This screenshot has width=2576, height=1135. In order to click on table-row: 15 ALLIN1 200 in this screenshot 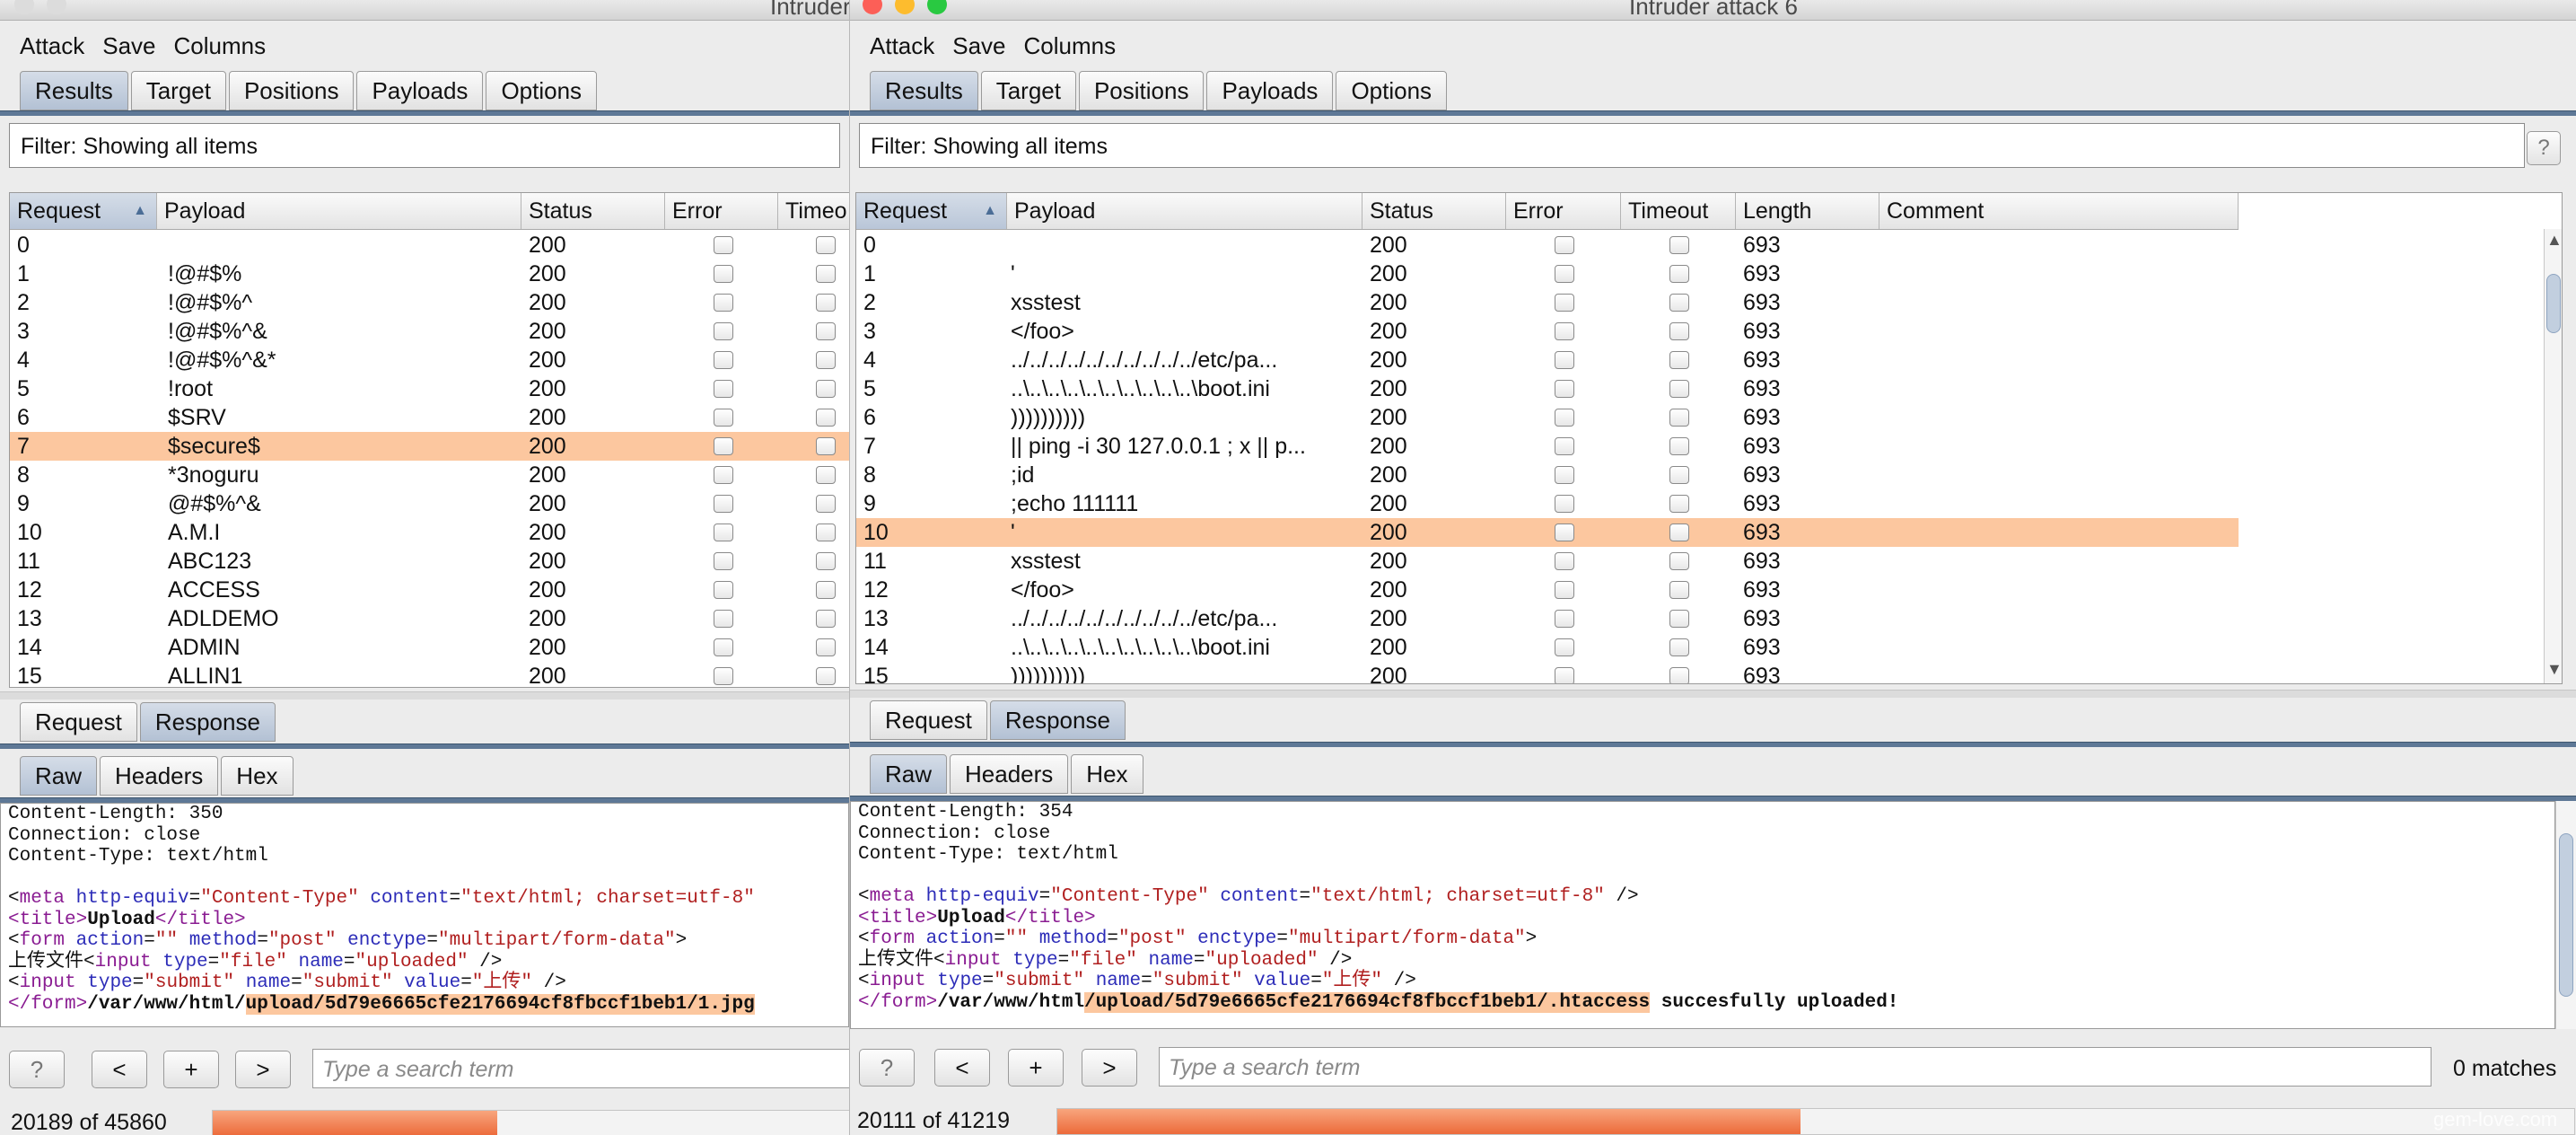, I will do `click(429, 674)`.